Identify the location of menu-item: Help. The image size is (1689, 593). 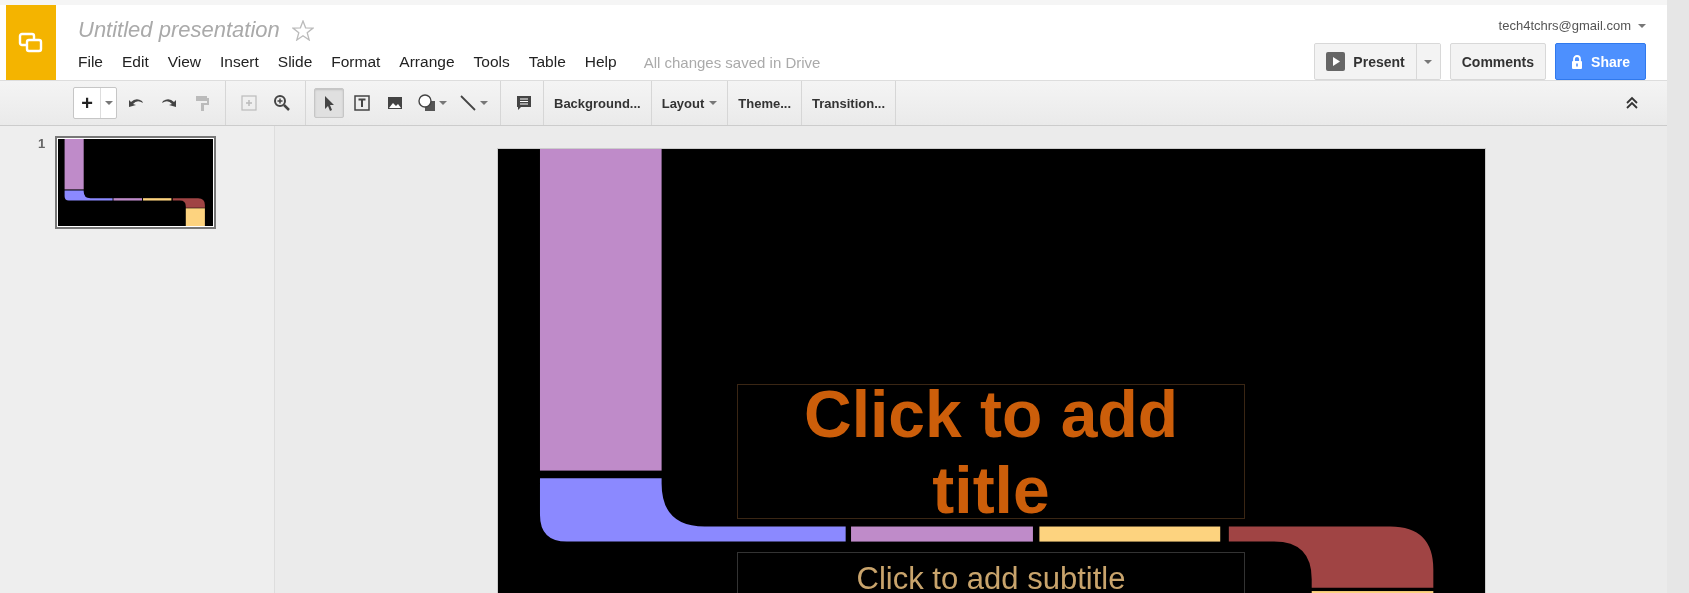
(600, 62).